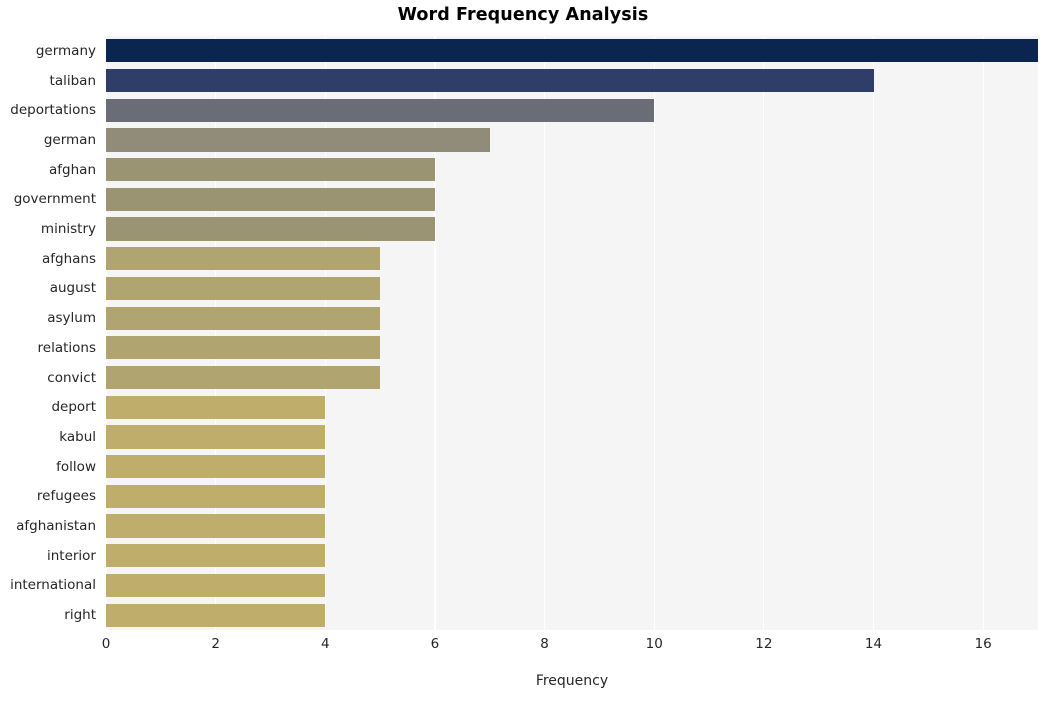 This screenshot has height=701, width=1046. Describe the element at coordinates (72, 80) in the screenshot. I see `y-tick-label: taliban` at that location.